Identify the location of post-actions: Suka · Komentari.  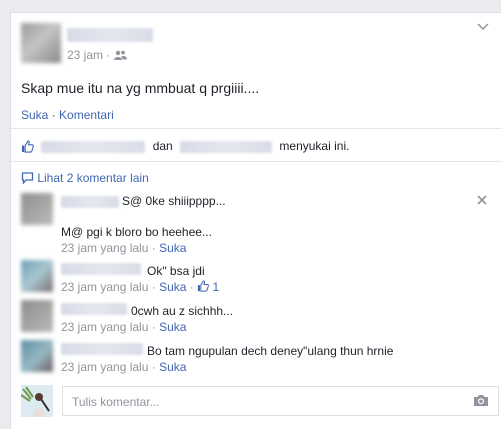
(67, 115).